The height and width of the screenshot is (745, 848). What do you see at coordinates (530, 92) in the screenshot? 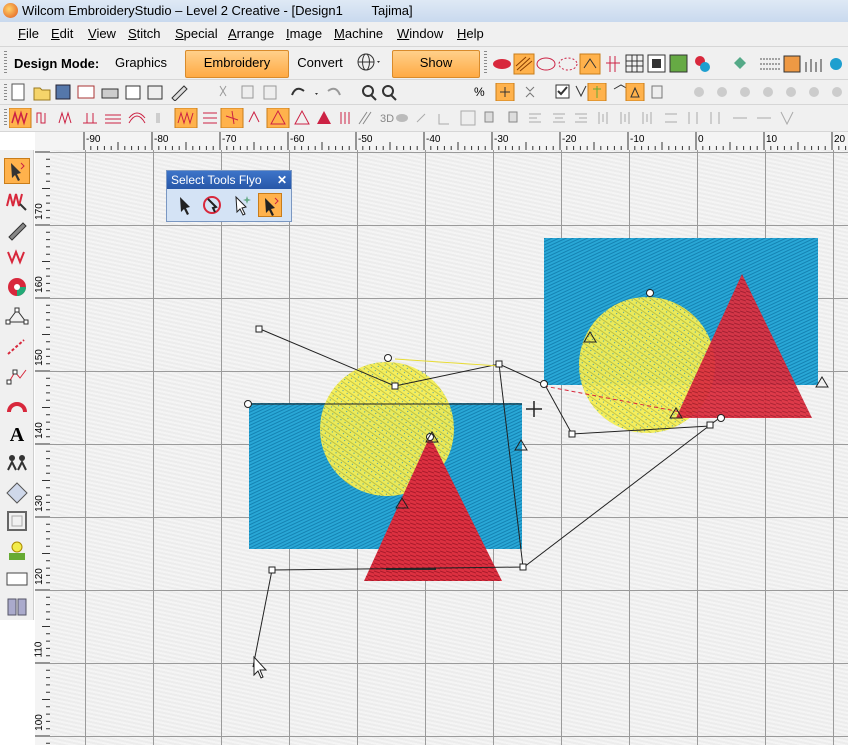
I see `reshape-icon` at bounding box center [530, 92].